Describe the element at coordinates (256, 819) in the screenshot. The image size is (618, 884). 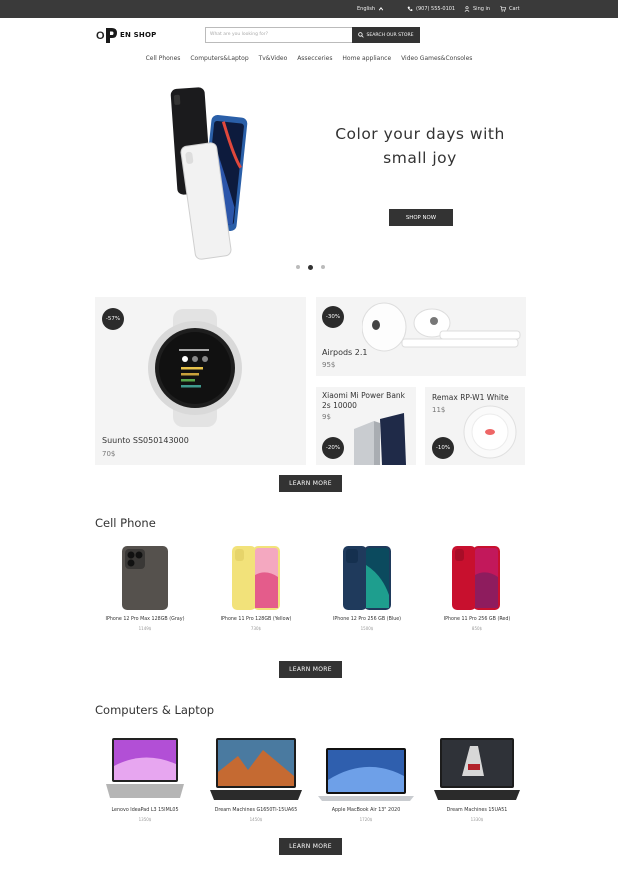
I see `product-price: 1450$` at that location.